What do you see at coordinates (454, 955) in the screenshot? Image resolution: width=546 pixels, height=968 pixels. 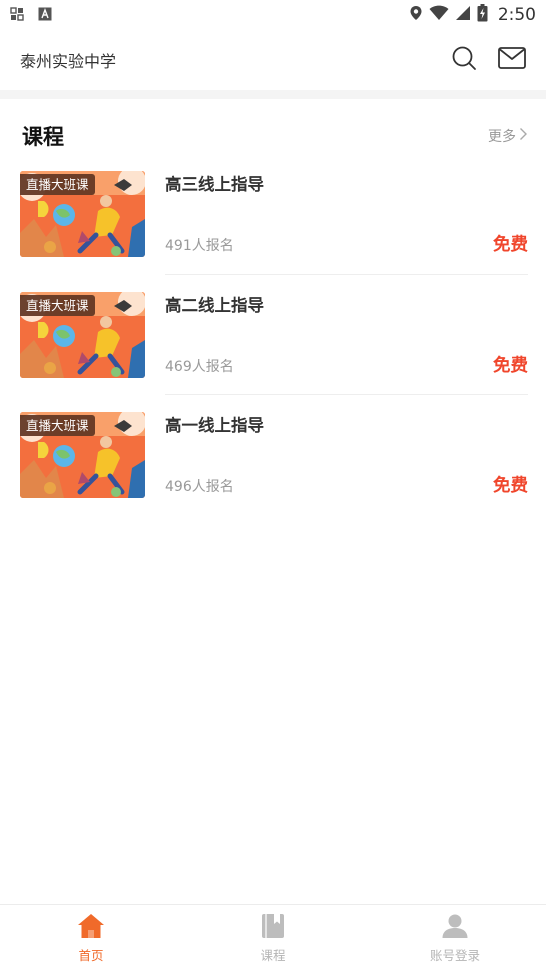 I see `nav-account-label: 账号登录` at bounding box center [454, 955].